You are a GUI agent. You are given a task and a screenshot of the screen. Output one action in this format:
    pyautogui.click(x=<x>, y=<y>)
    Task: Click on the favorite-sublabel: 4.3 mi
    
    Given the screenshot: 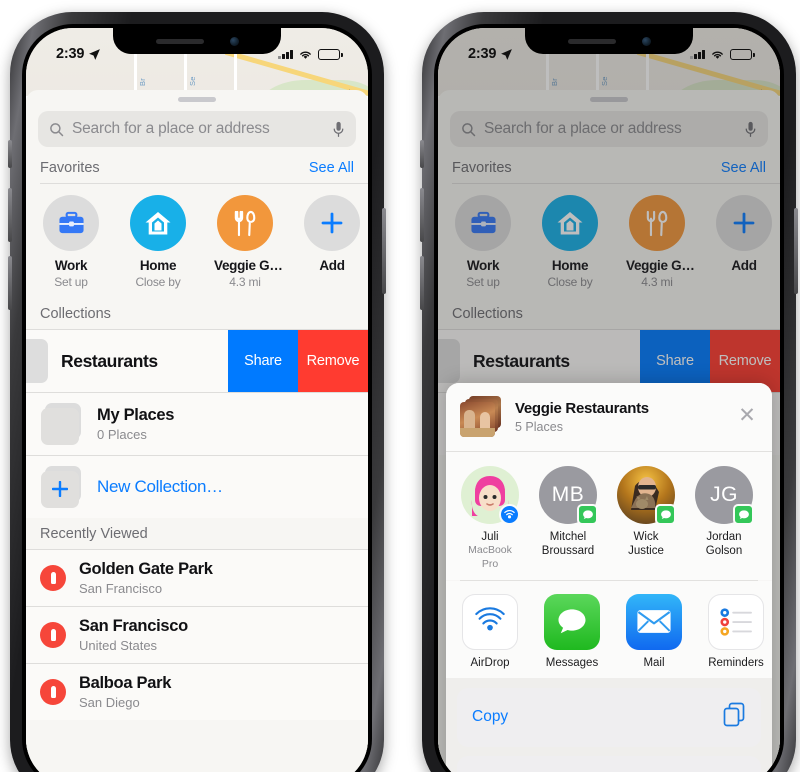 What is the action you would take?
    pyautogui.click(x=245, y=282)
    